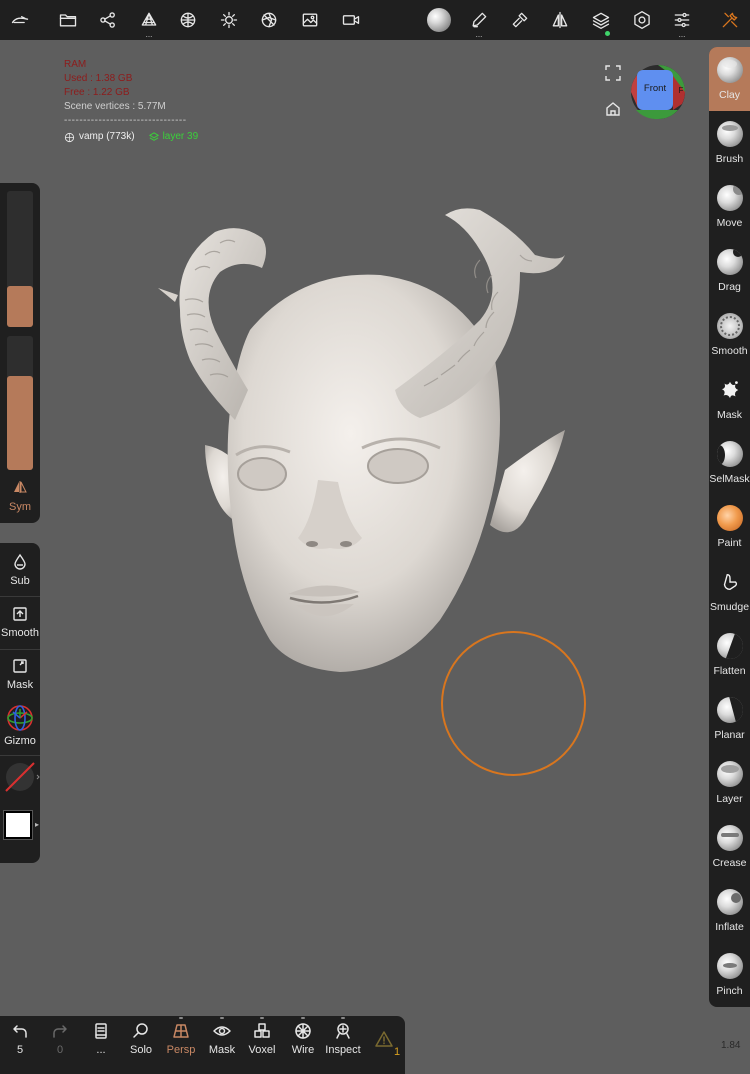 The height and width of the screenshot is (1074, 750). I want to click on voxel-button: Voxel, so click(262, 1043).